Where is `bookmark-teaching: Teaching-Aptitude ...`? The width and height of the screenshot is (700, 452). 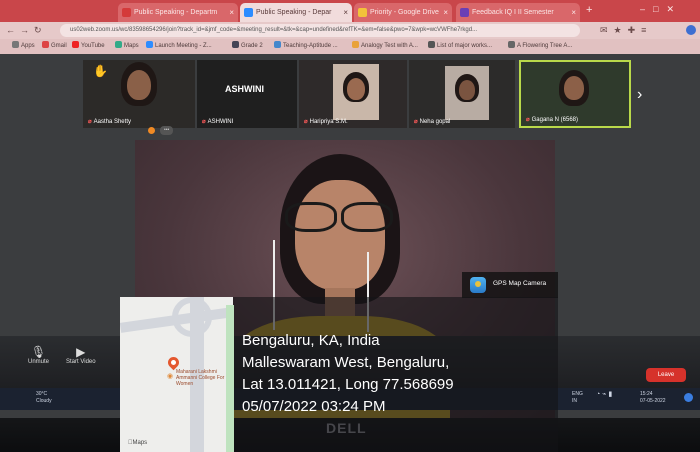
bookmark-teaching: Teaching-Aptitude ... is located at coordinates (306, 46).